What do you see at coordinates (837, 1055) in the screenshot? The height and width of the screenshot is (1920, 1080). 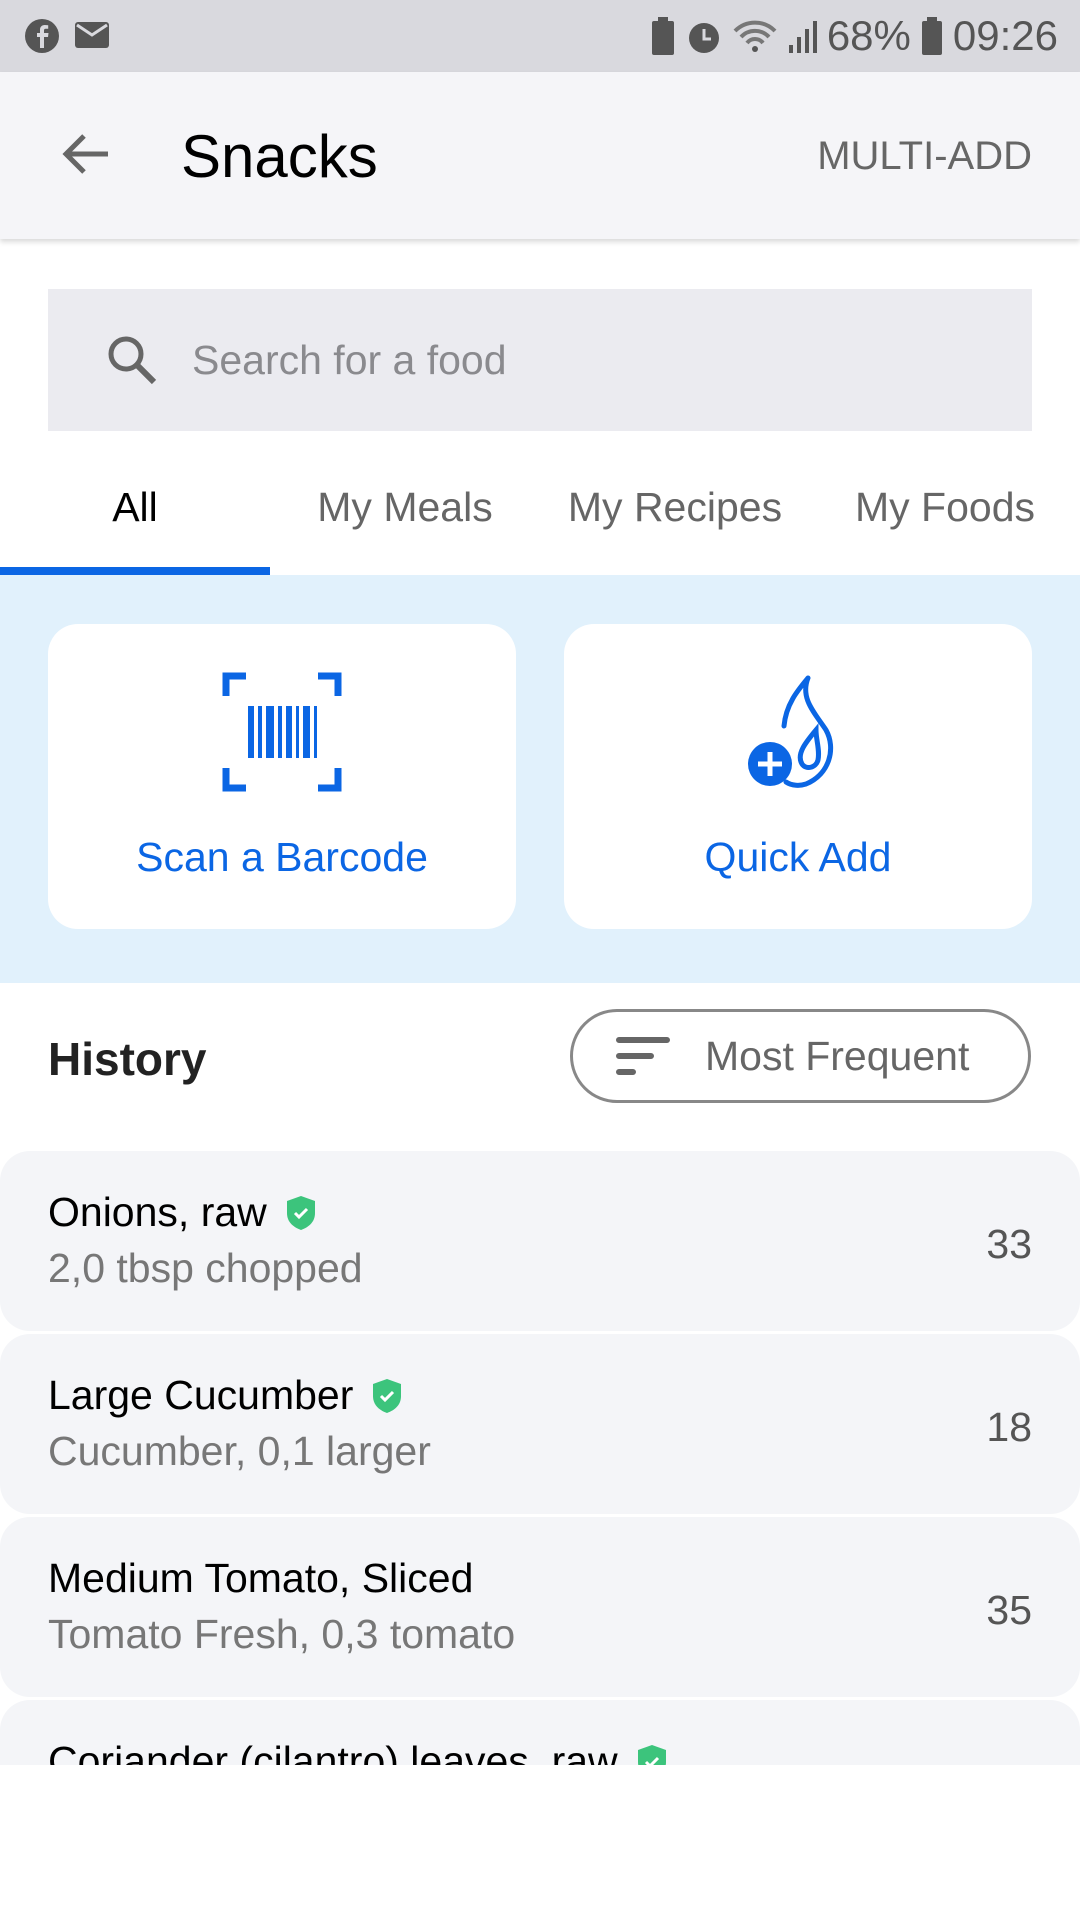 I see `sort-label: Most Frequent` at bounding box center [837, 1055].